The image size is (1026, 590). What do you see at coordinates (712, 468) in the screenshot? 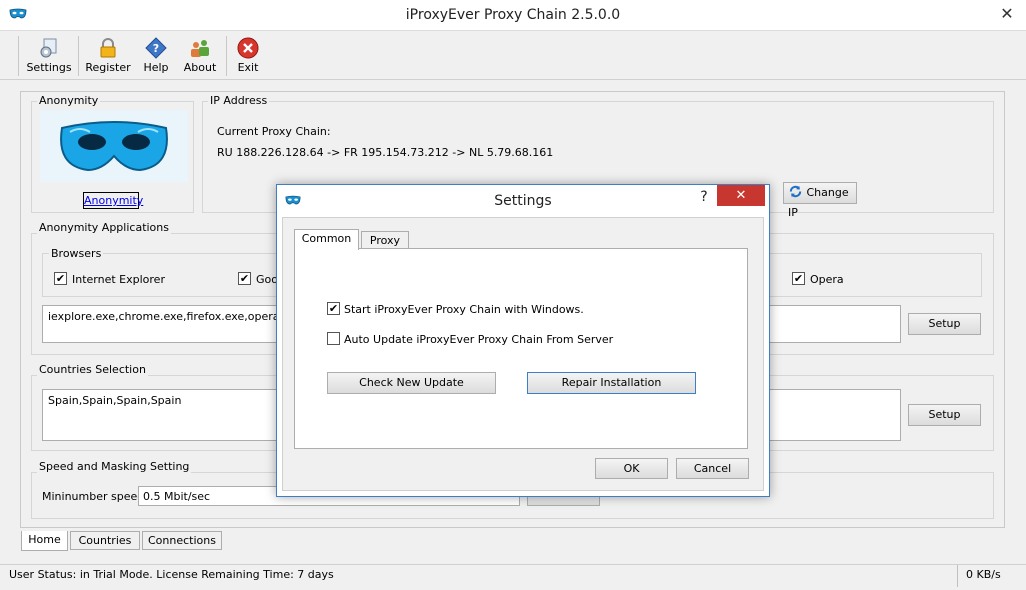
I see `cancel-button: Cancel` at bounding box center [712, 468].